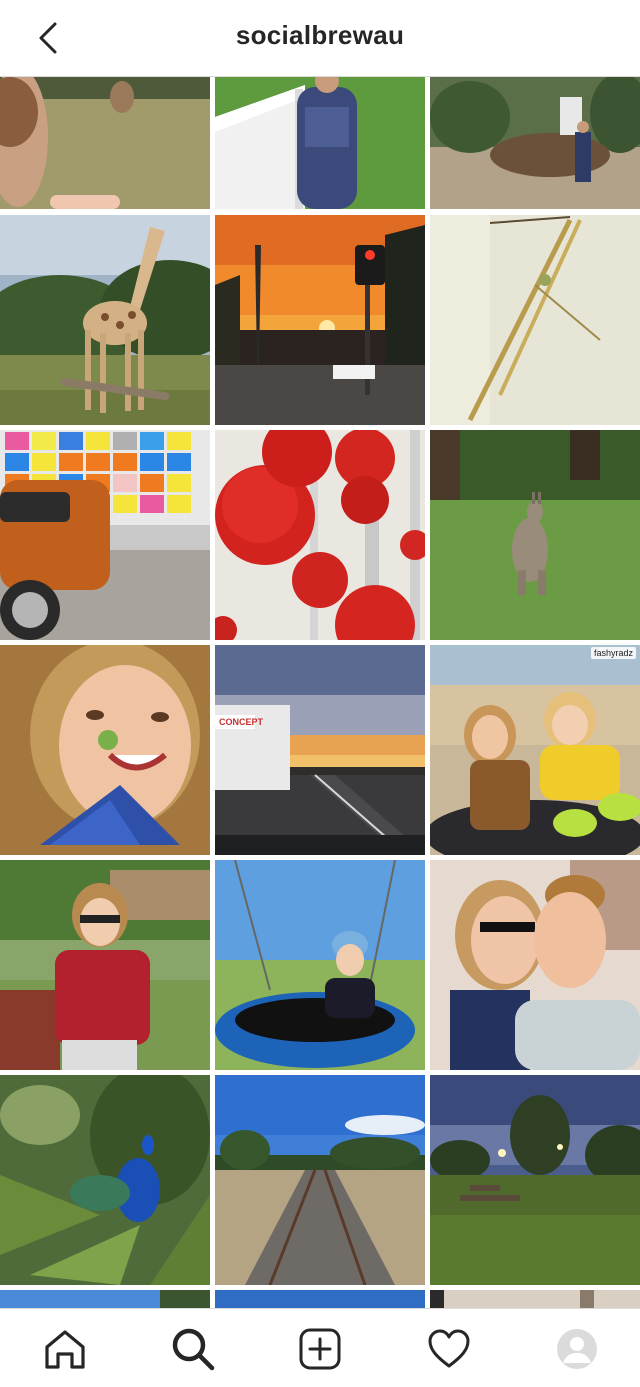 Image resolution: width=640 pixels, height=1387 pixels. What do you see at coordinates (105, 320) in the screenshot?
I see `post-thumbnail-giraffe` at bounding box center [105, 320].